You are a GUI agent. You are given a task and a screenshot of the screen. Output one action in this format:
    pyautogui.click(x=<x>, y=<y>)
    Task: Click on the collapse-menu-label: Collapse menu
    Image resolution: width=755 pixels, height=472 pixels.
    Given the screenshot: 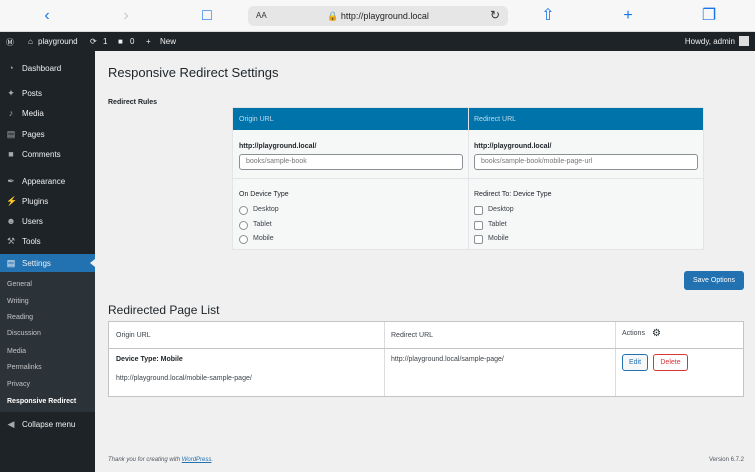 What is the action you would take?
    pyautogui.click(x=49, y=424)
    